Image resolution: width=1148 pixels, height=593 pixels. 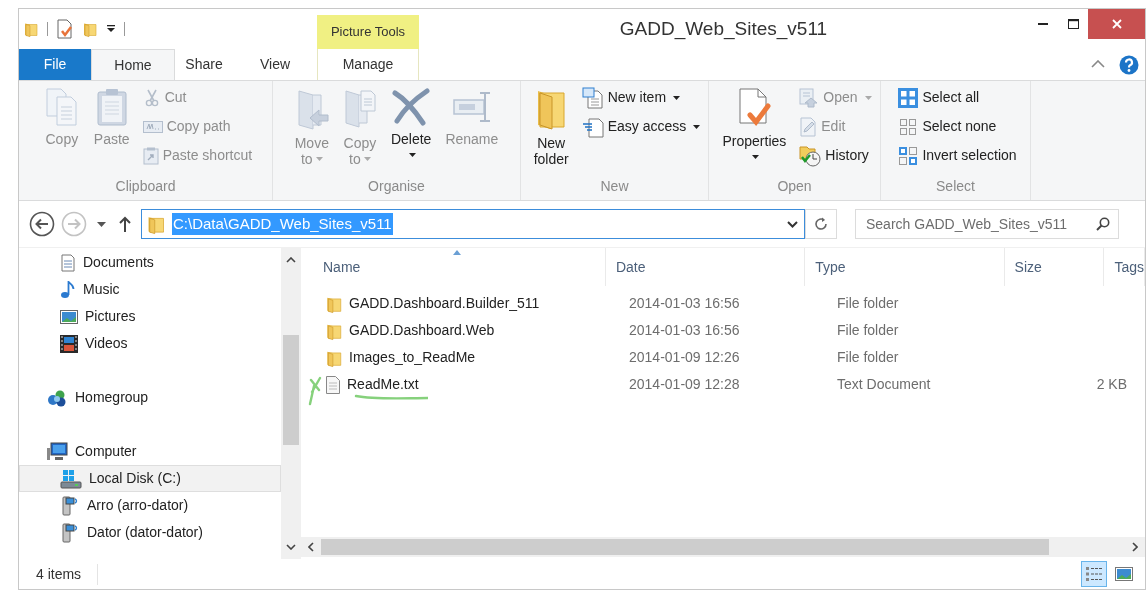 I want to click on chevron-left-icon, so click(x=311, y=547).